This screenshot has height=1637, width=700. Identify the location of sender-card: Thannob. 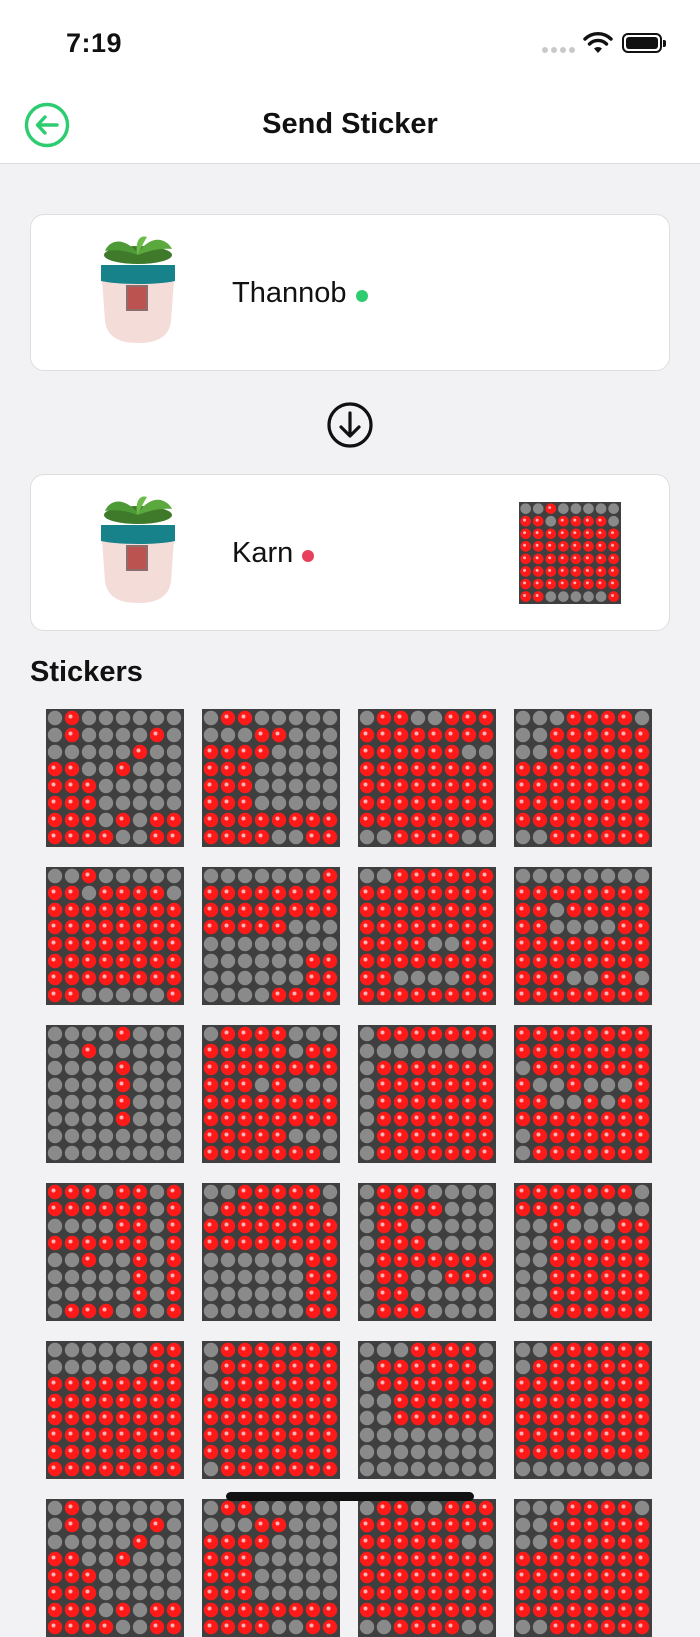
(350, 292).